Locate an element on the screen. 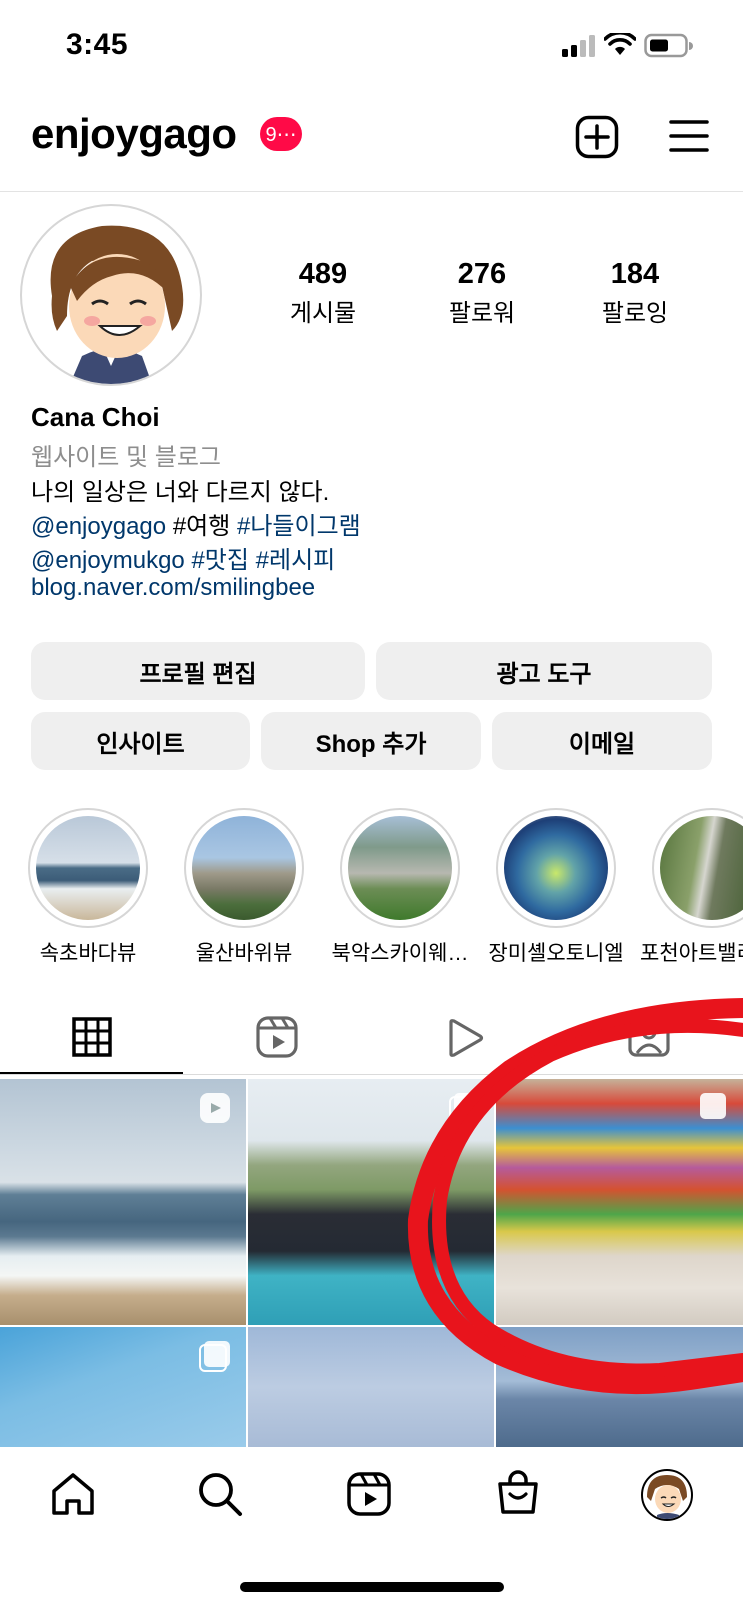 The image size is (743, 1608). email-button: 이메일 is located at coordinates (602, 741).